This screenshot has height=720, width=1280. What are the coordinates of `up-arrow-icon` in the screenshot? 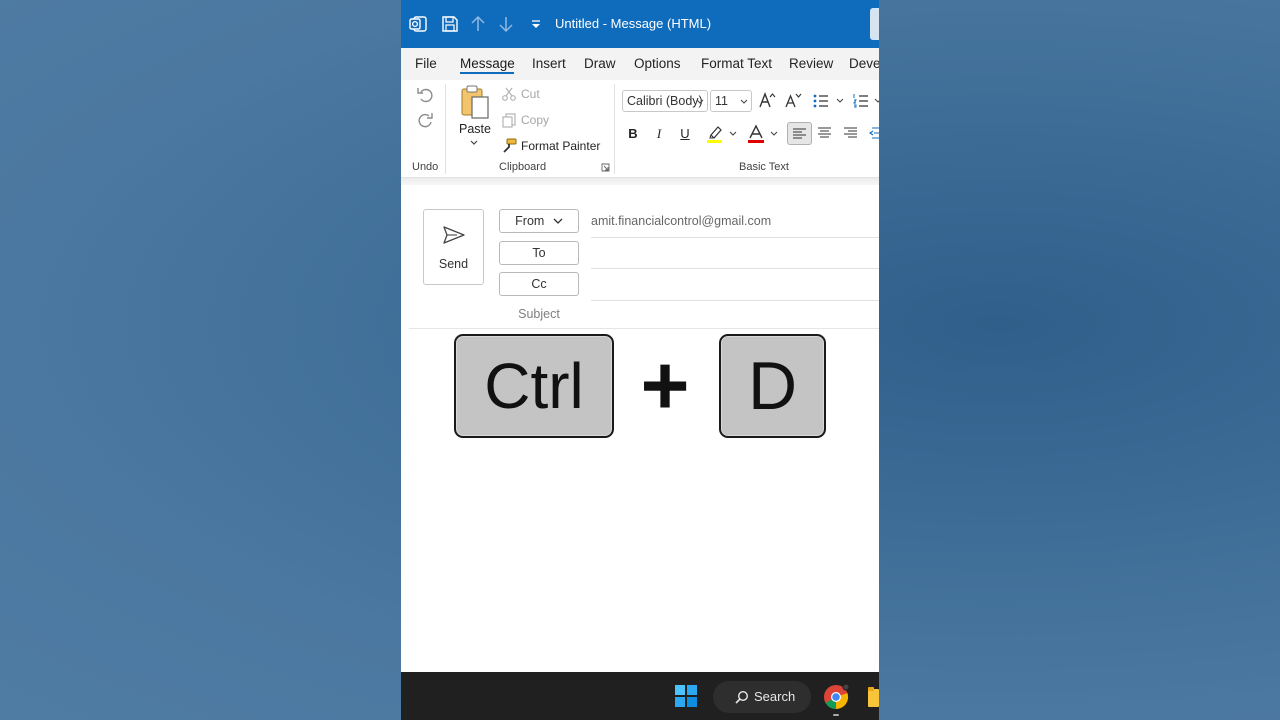 It's located at (478, 24).